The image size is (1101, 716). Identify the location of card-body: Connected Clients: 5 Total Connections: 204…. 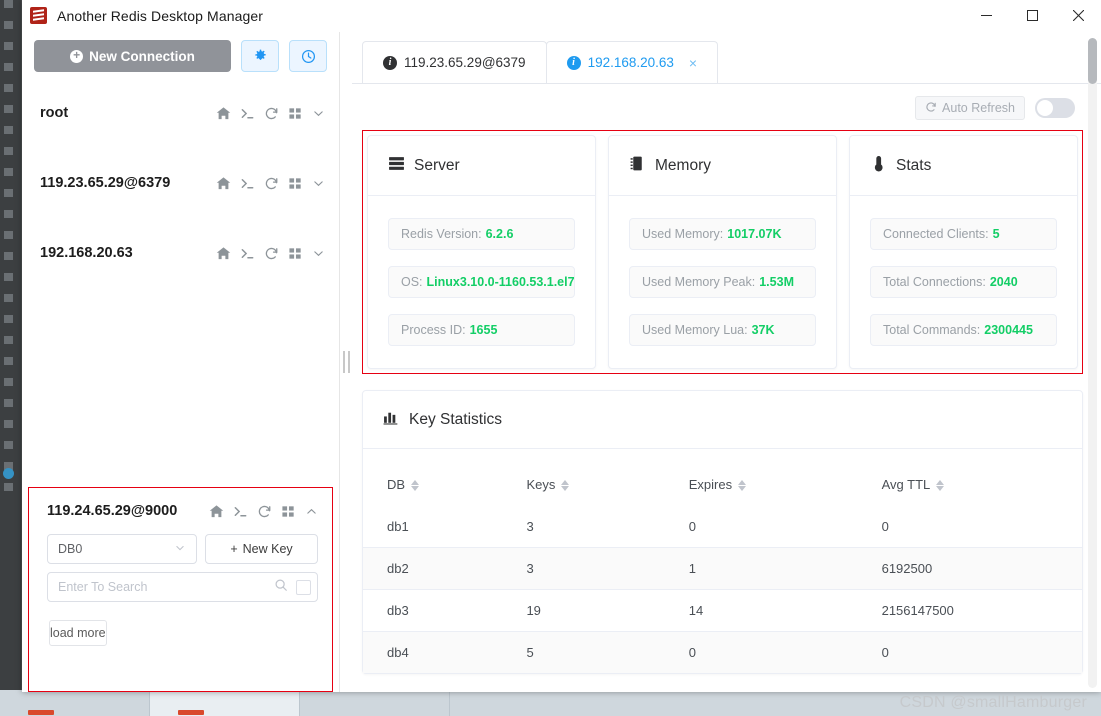
(963, 282).